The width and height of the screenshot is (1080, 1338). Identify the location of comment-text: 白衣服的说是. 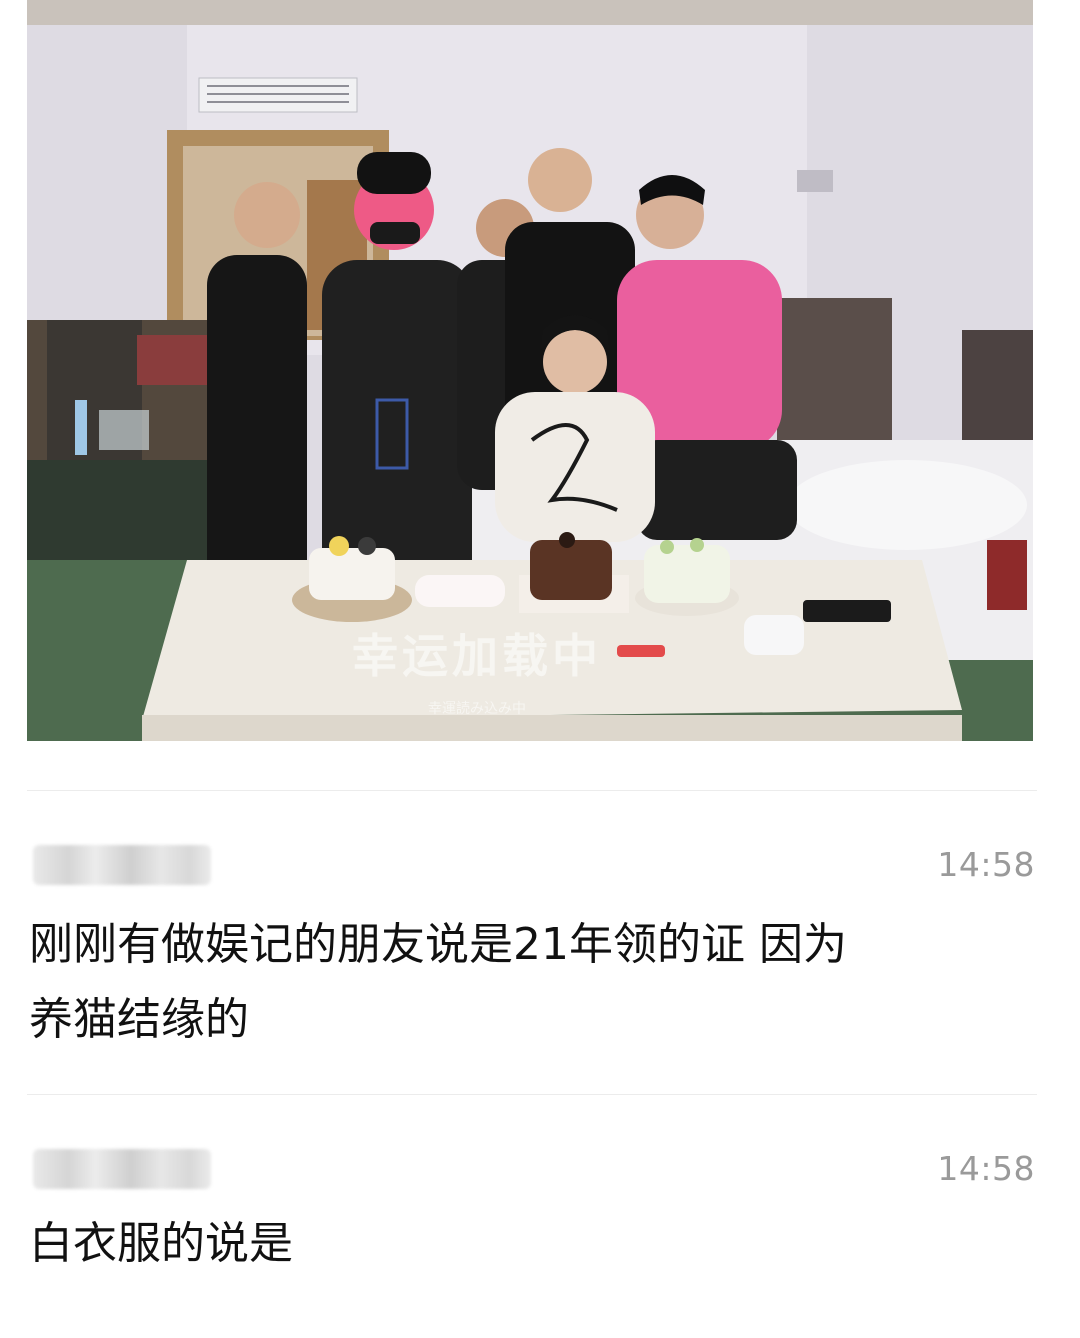
(529, 1243).